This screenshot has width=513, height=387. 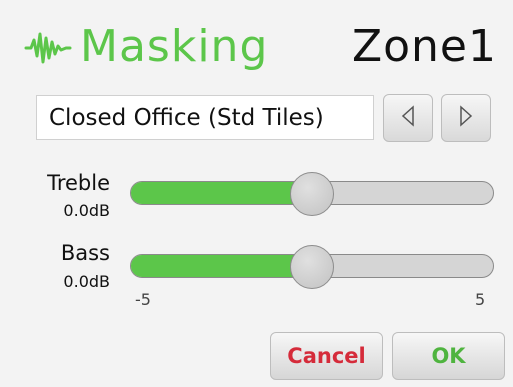 I want to click on previous-preset-button, so click(x=408, y=118).